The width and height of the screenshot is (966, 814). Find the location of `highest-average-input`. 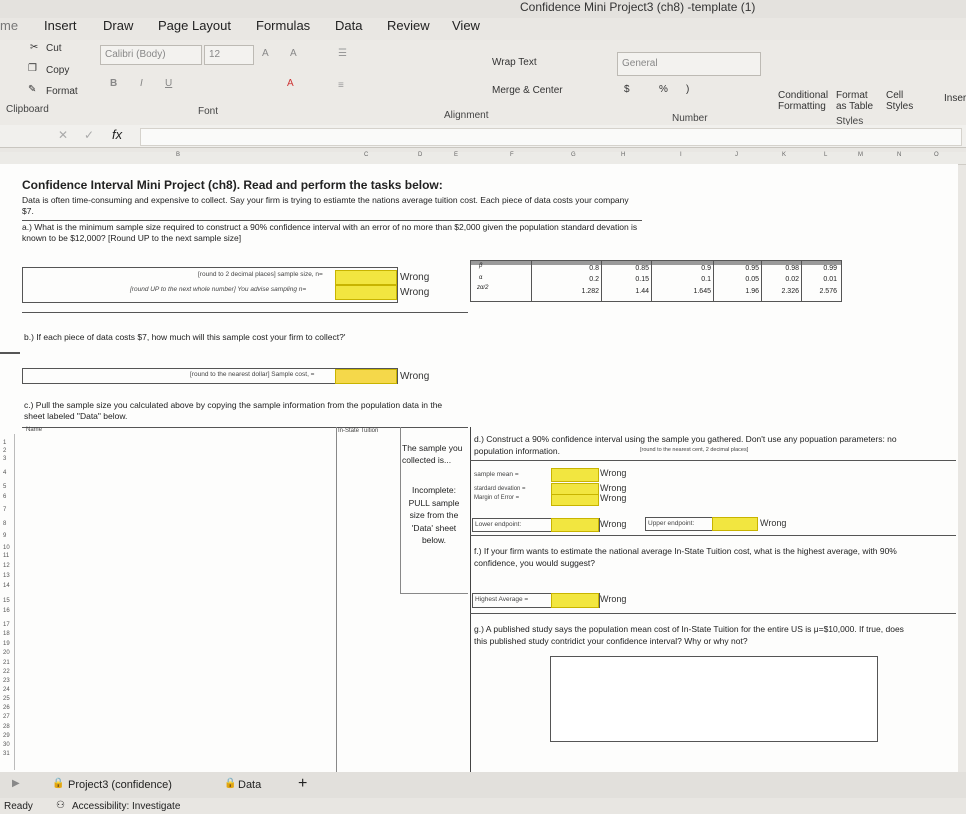

highest-average-input is located at coordinates (575, 600).